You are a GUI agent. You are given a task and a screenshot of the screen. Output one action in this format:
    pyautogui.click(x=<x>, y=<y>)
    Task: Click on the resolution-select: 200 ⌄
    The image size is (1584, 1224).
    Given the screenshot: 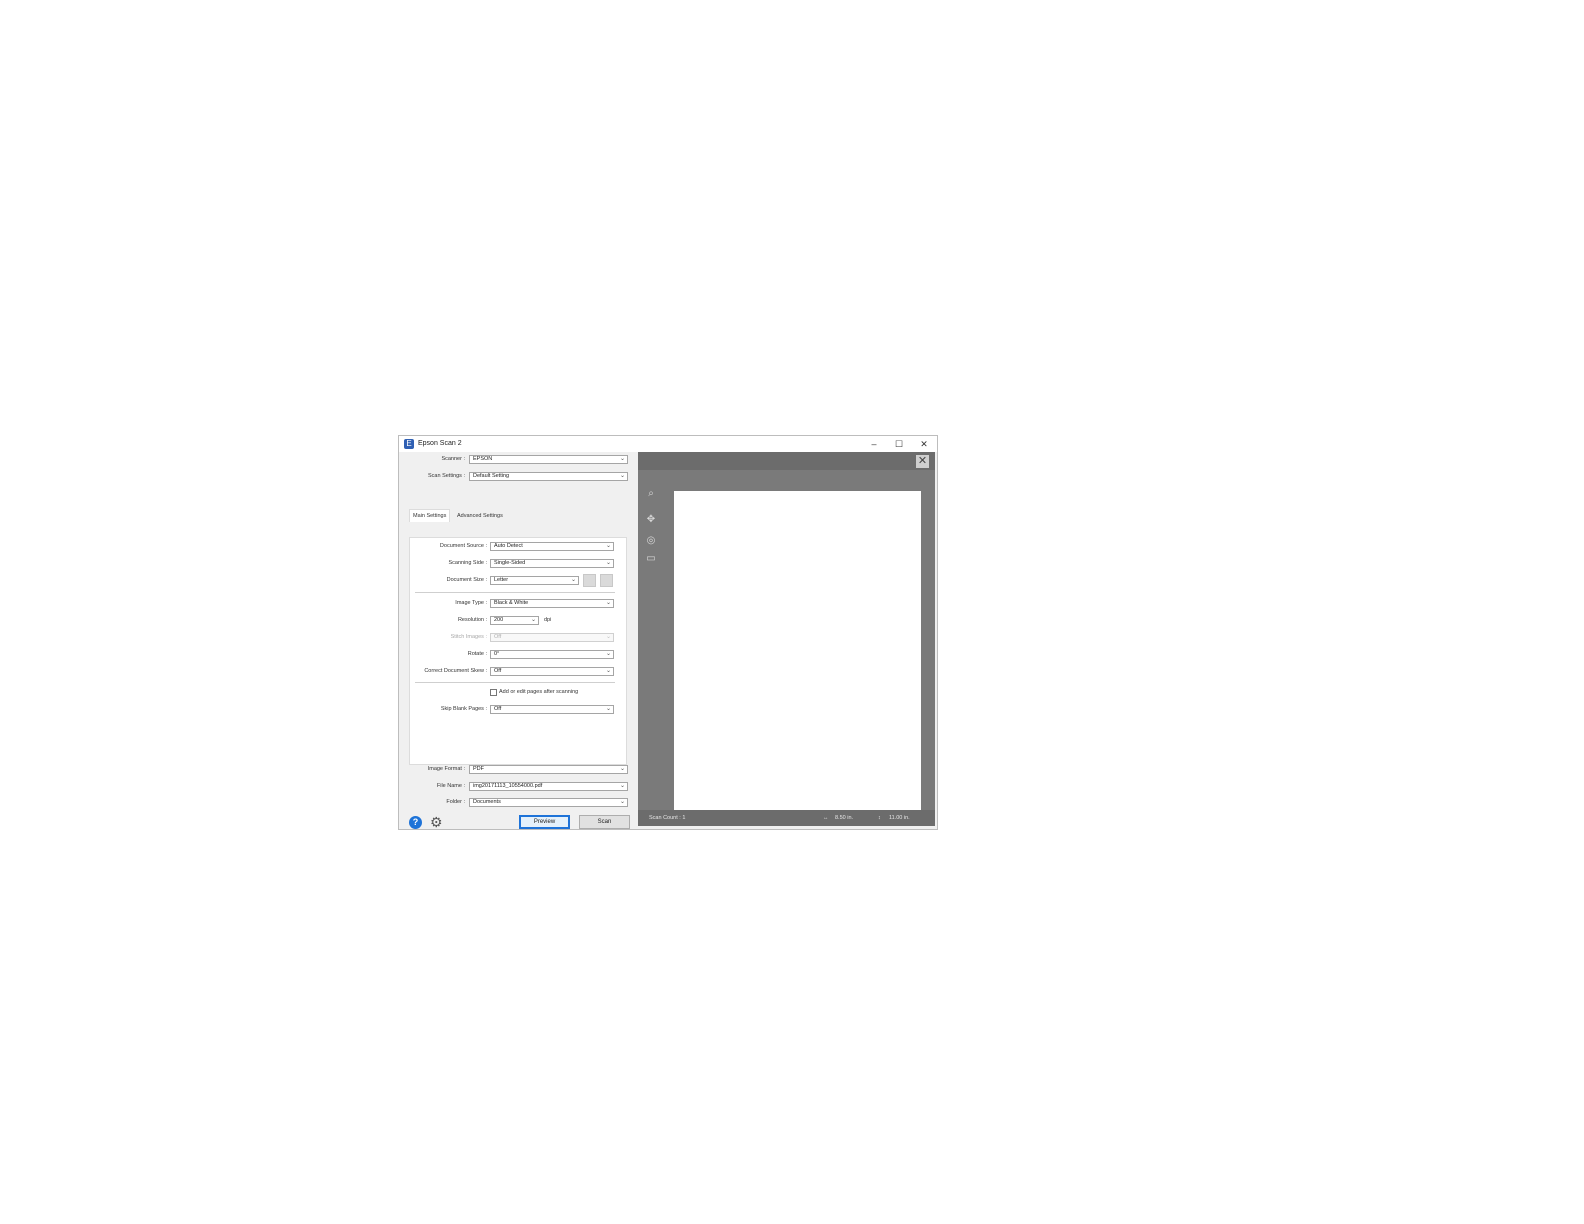 What is the action you would take?
    pyautogui.click(x=514, y=620)
    